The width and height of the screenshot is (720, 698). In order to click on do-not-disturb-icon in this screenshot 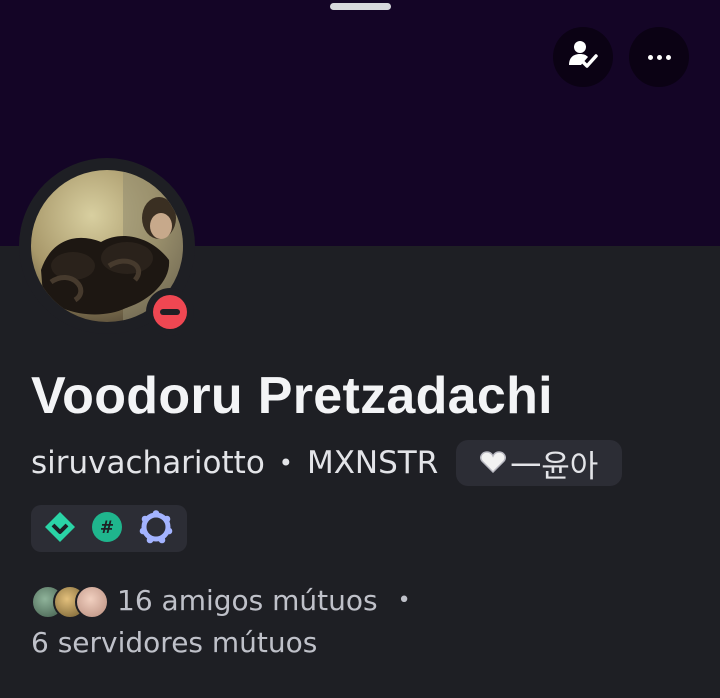, I will do `click(170, 312)`.